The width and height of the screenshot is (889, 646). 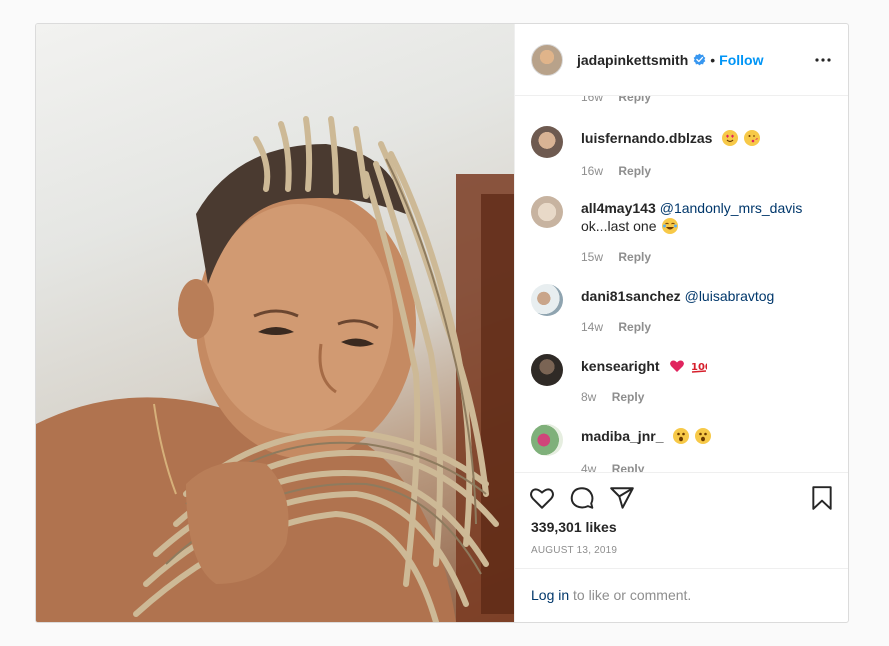 What do you see at coordinates (574, 550) in the screenshot?
I see `post-date: August 13, 2019` at bounding box center [574, 550].